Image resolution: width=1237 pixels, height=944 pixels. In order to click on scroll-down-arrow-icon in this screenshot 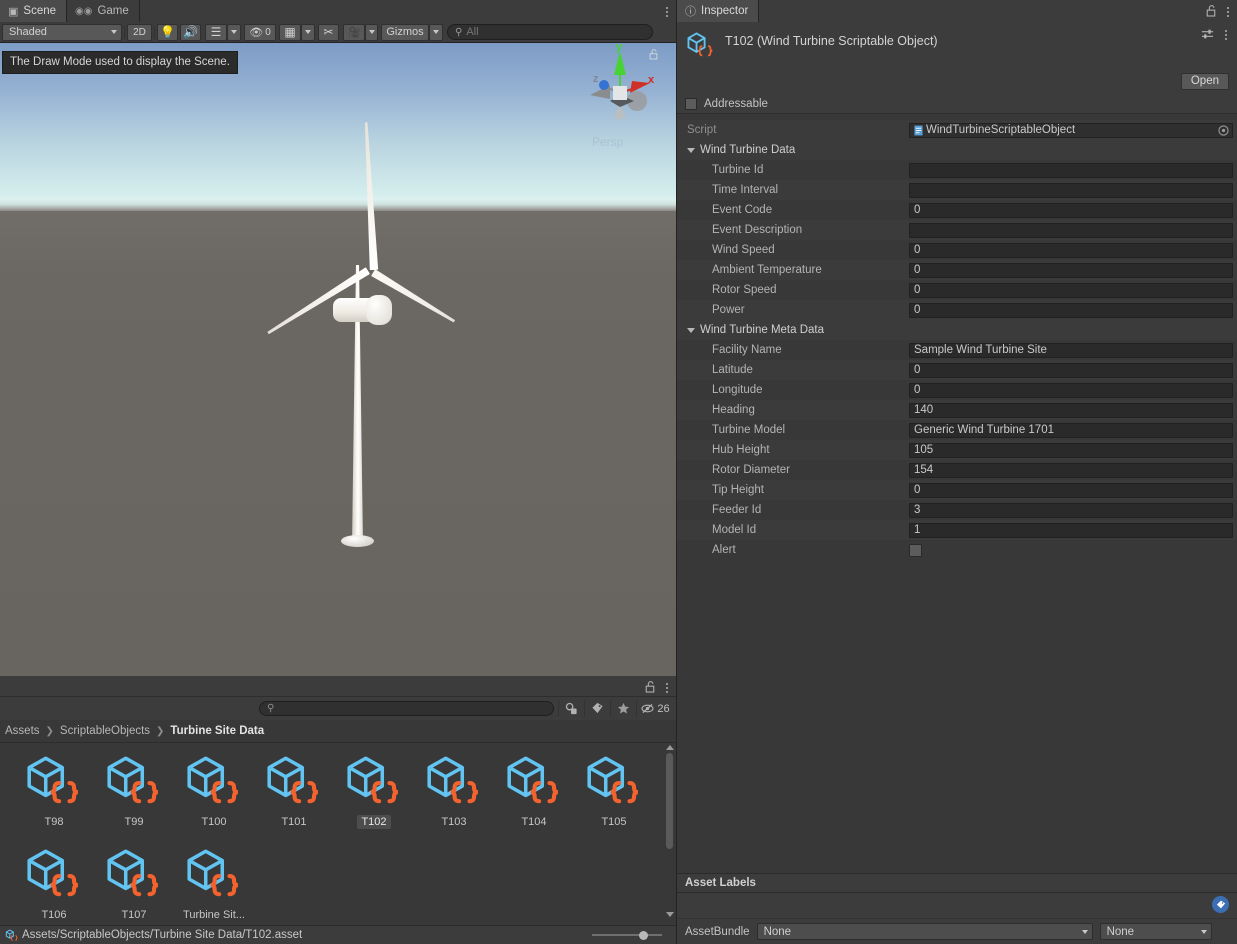, I will do `click(670, 914)`.